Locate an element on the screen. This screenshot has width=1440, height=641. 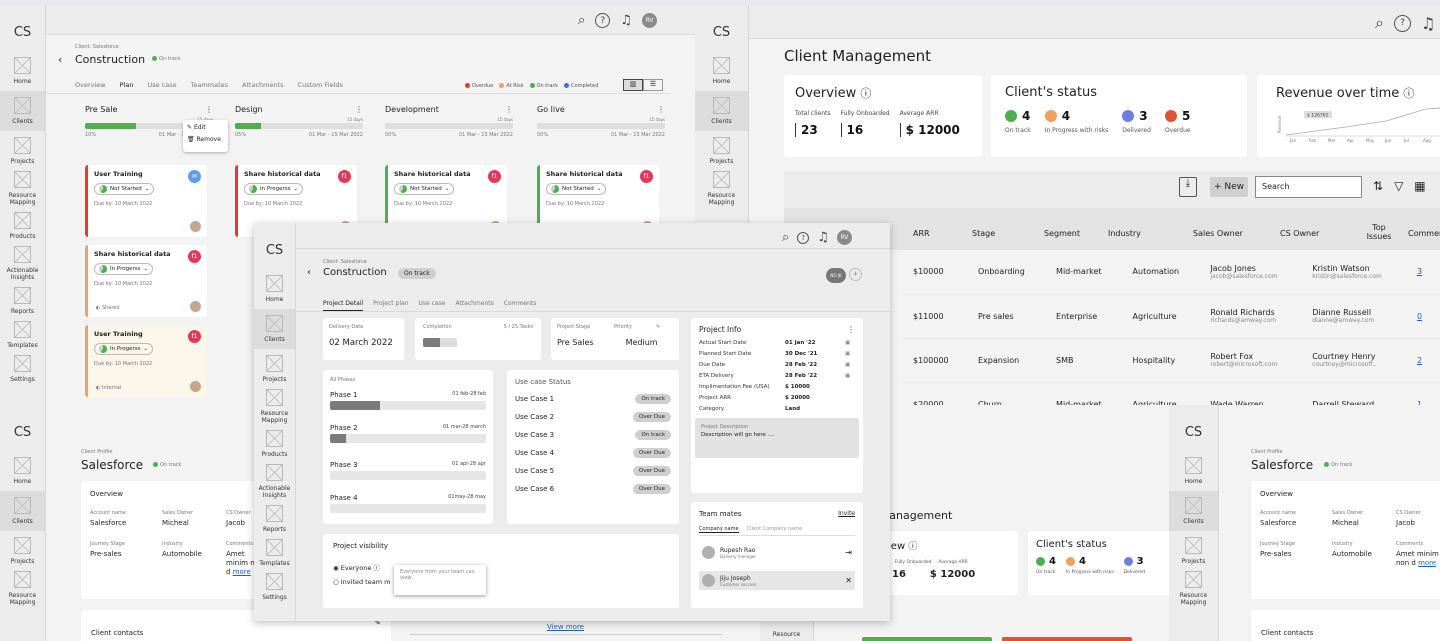
team-tab-client: Client Company name is located at coordinates (775, 529).